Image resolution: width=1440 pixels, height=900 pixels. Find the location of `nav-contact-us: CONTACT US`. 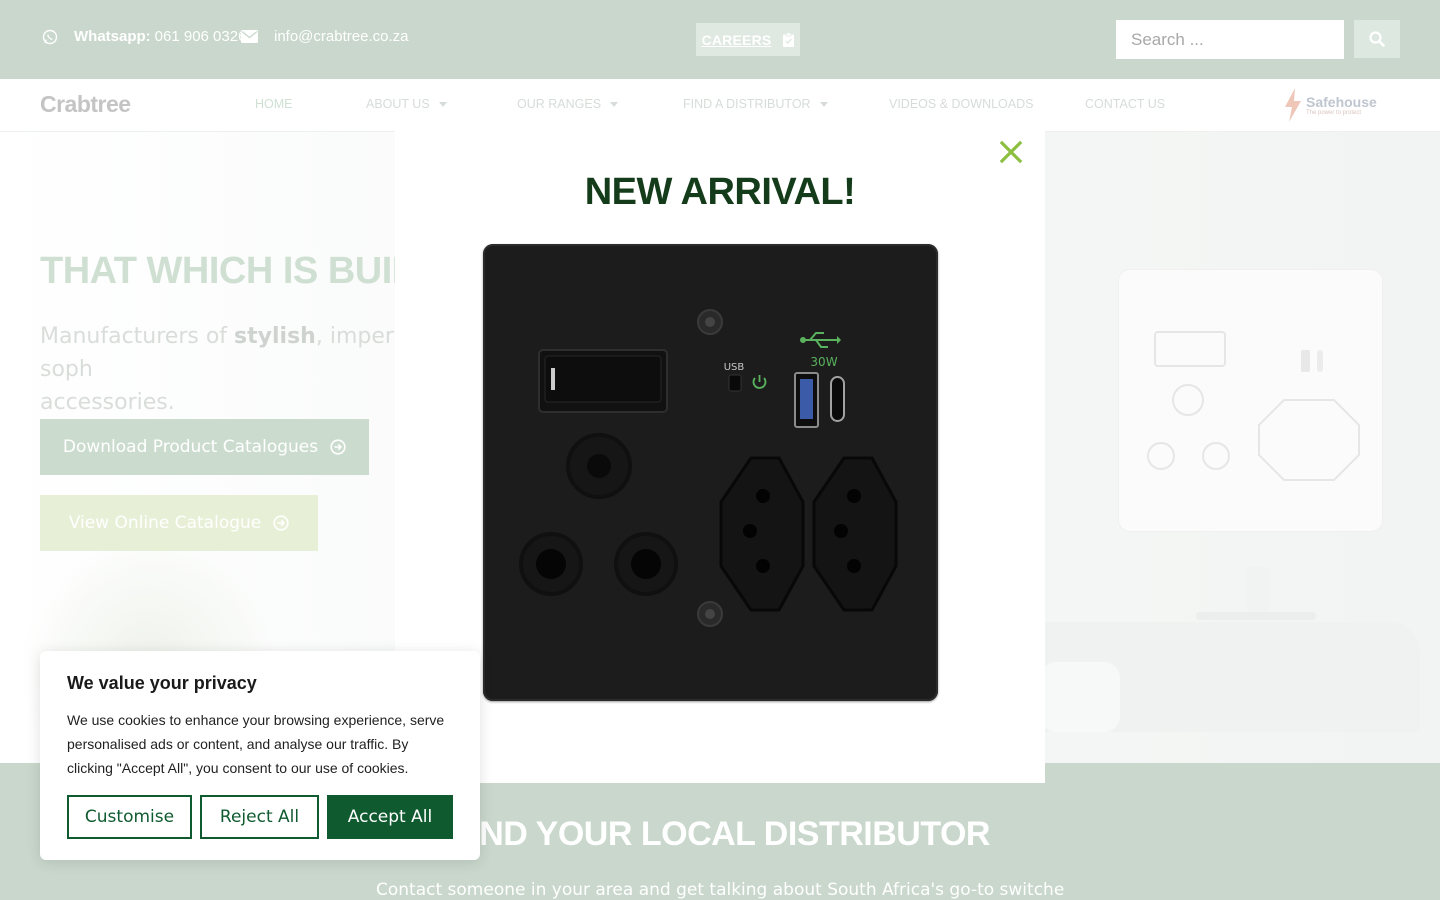

nav-contact-us: CONTACT US is located at coordinates (1125, 104).